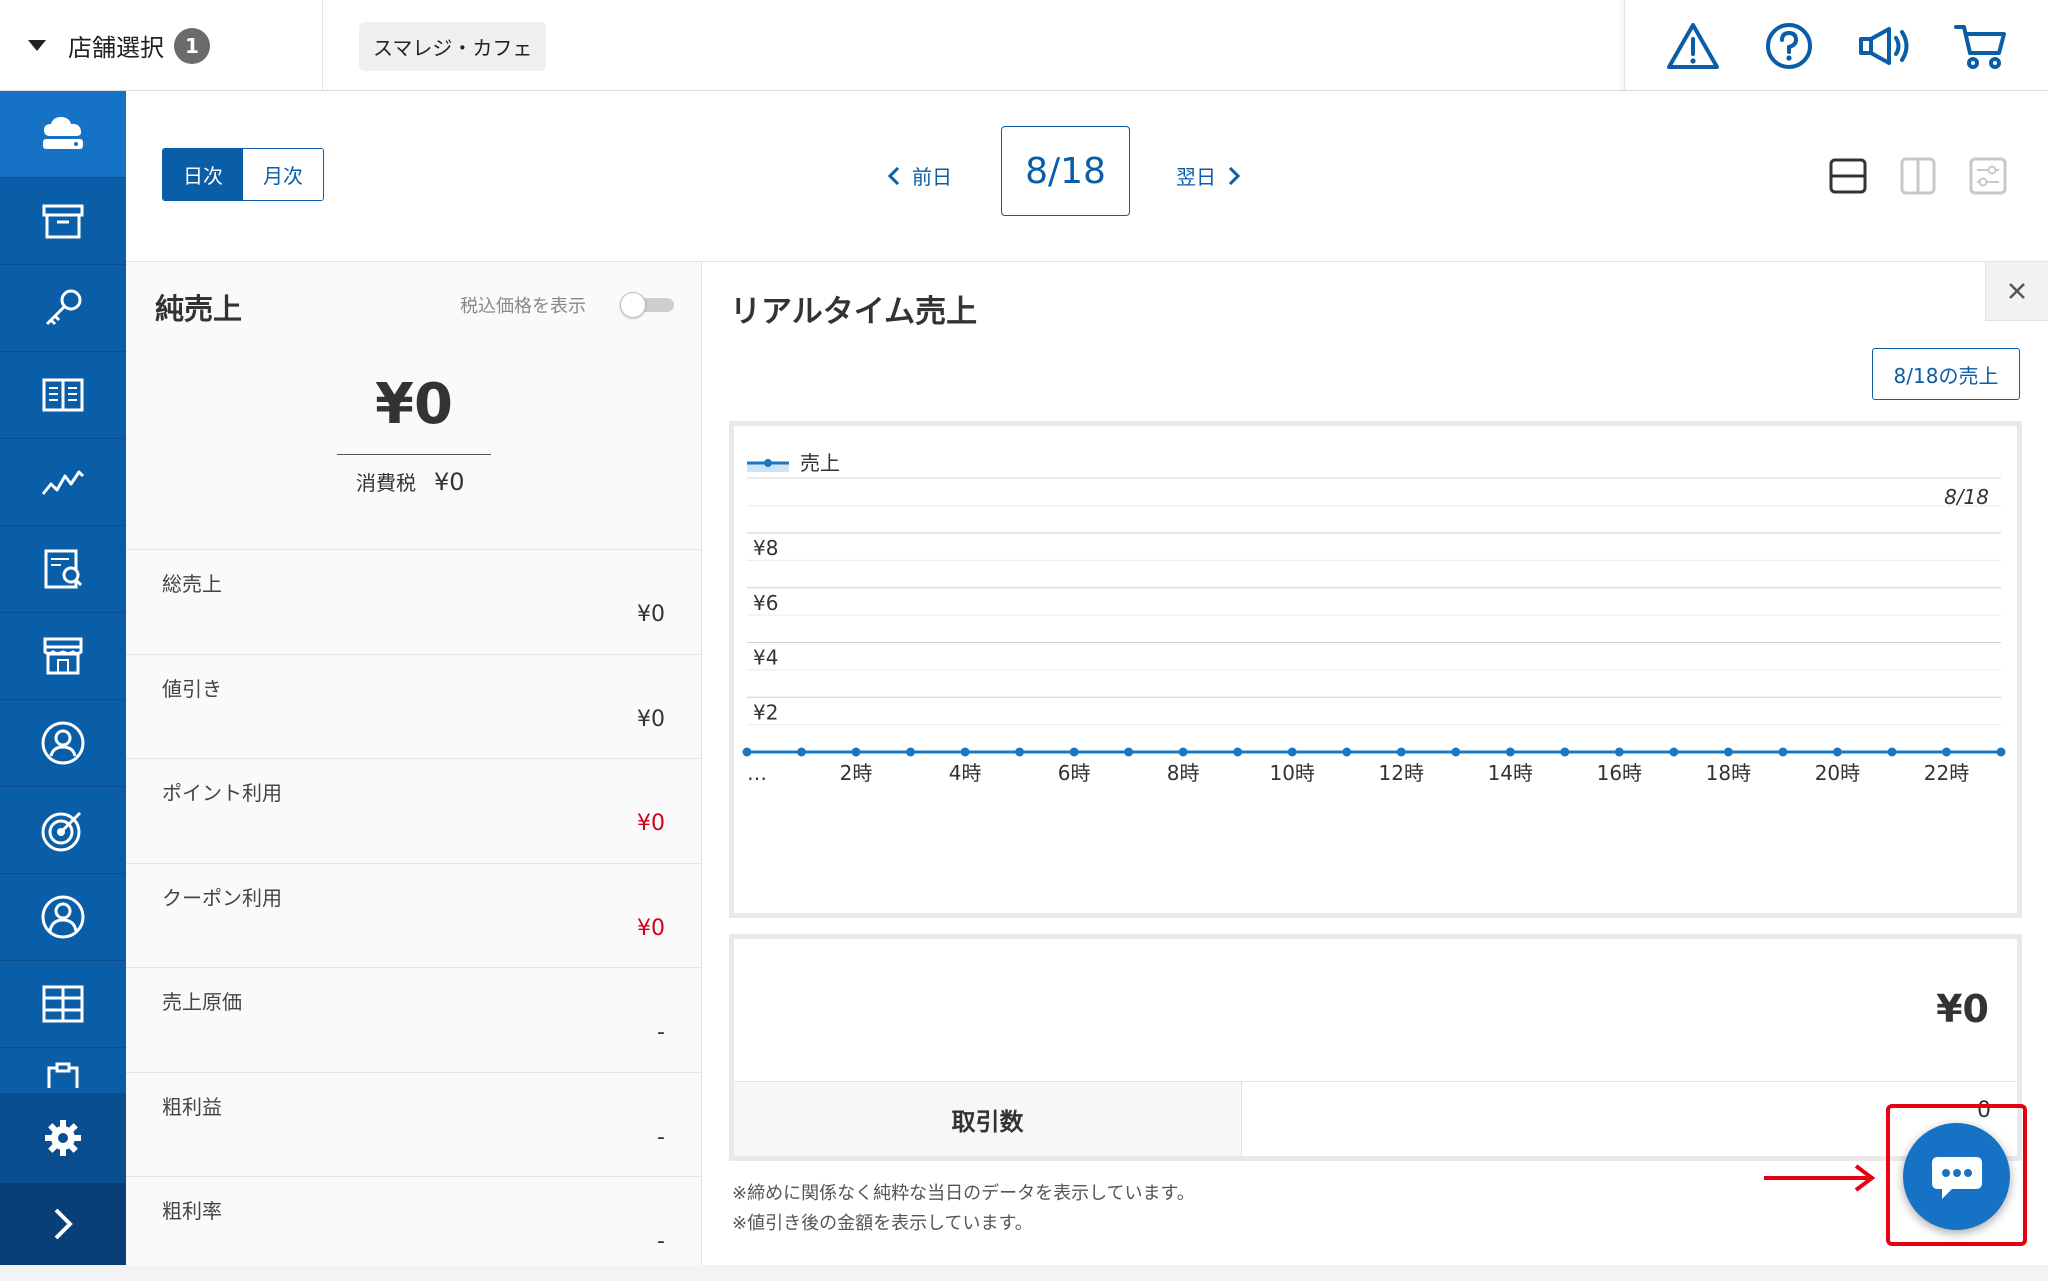  Describe the element at coordinates (1374, 752) in the screenshot. I see `chart-series` at that location.